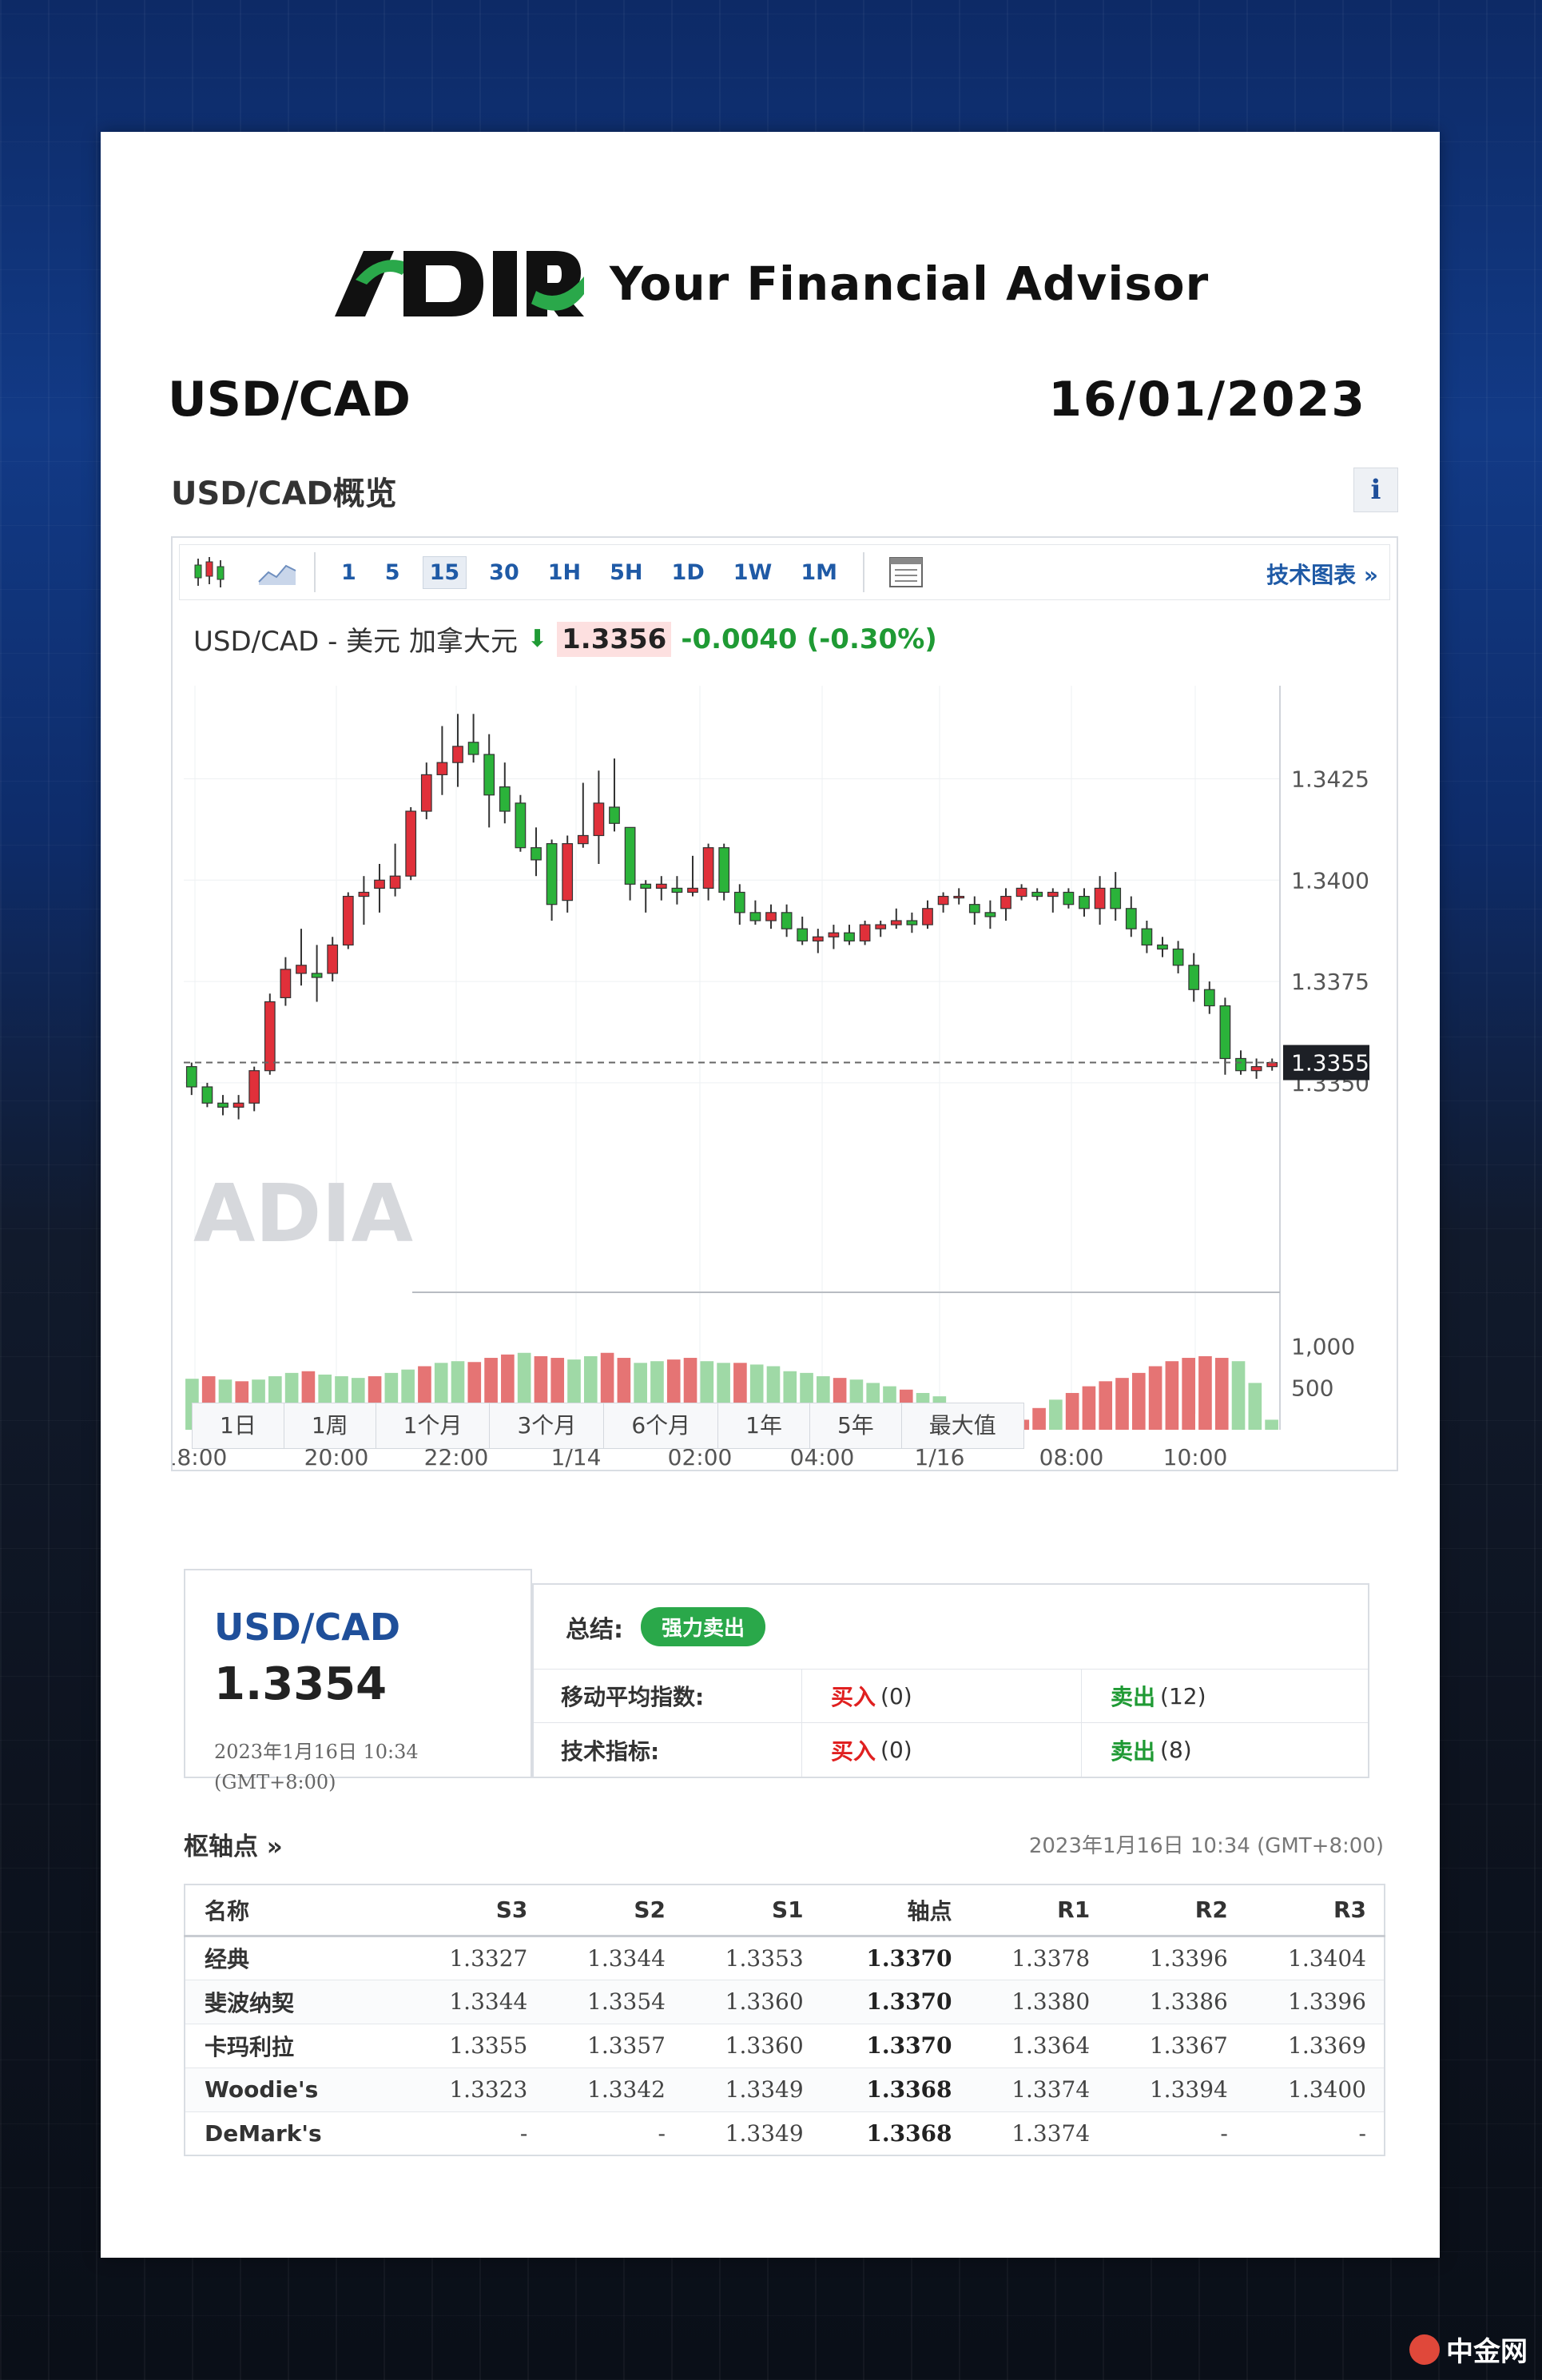  Describe the element at coordinates (1424, 2349) in the screenshot. I see `watermark-logo-icon` at that location.